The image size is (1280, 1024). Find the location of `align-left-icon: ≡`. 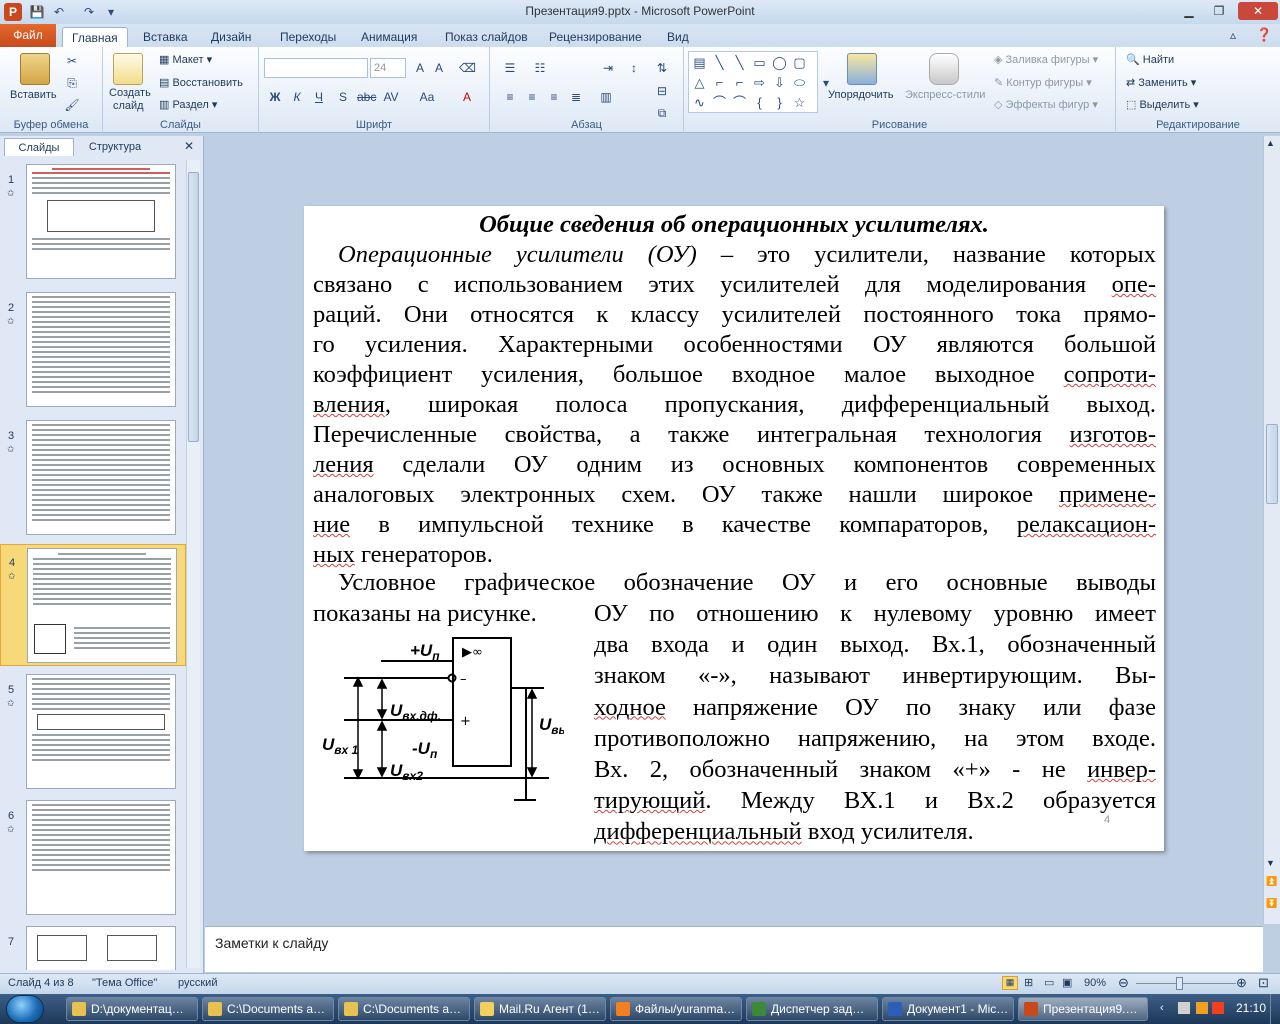

align-left-icon: ≡ is located at coordinates (510, 97).